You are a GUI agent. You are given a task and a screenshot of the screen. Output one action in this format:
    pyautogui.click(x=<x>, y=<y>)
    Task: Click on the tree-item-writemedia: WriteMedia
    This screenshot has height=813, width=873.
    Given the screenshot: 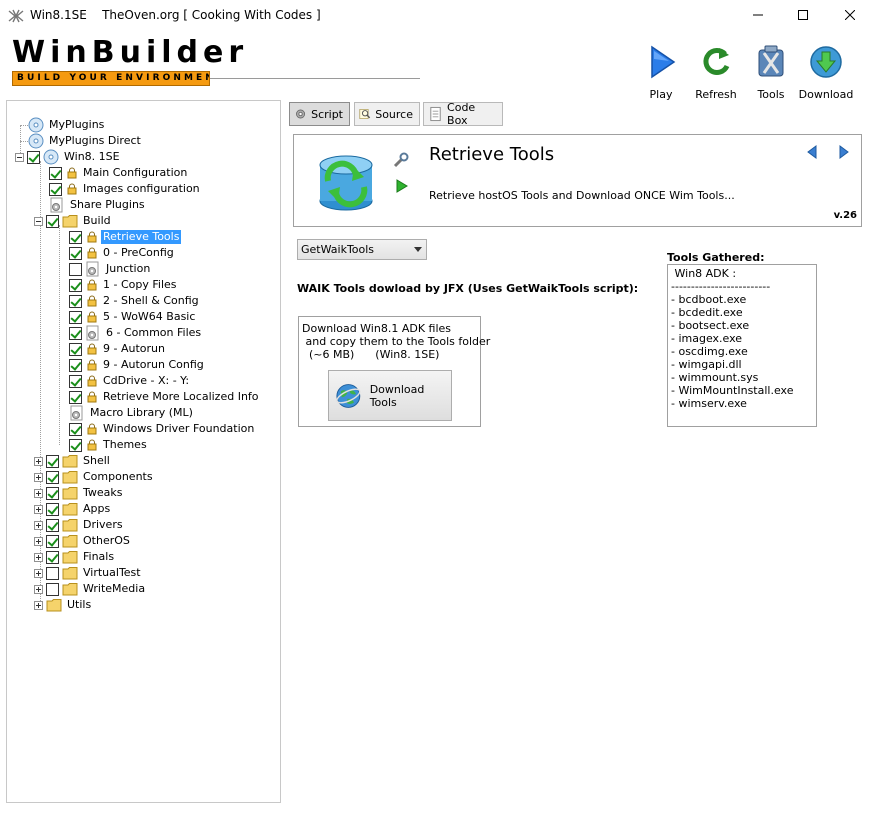 What is the action you would take?
    pyautogui.click(x=90, y=589)
    